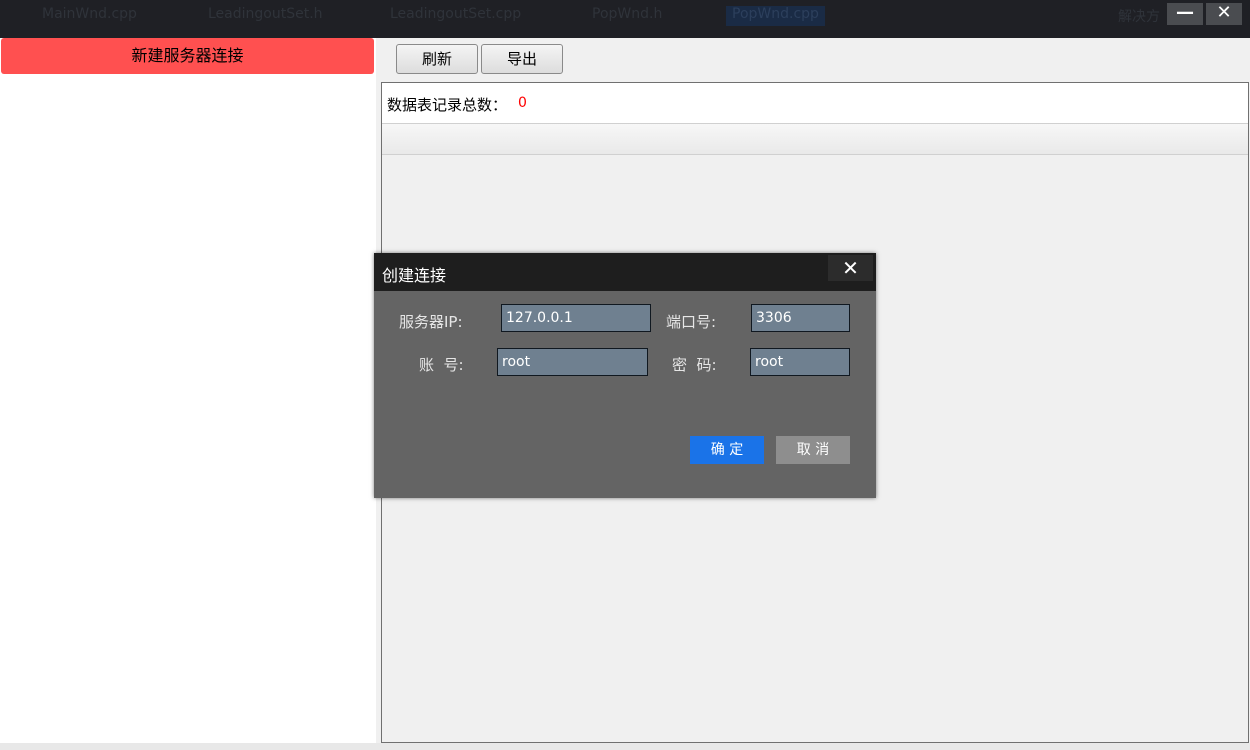 This screenshot has width=1250, height=750. Describe the element at coordinates (431, 322) in the screenshot. I see `server-ip-label: 服务器IP:` at that location.